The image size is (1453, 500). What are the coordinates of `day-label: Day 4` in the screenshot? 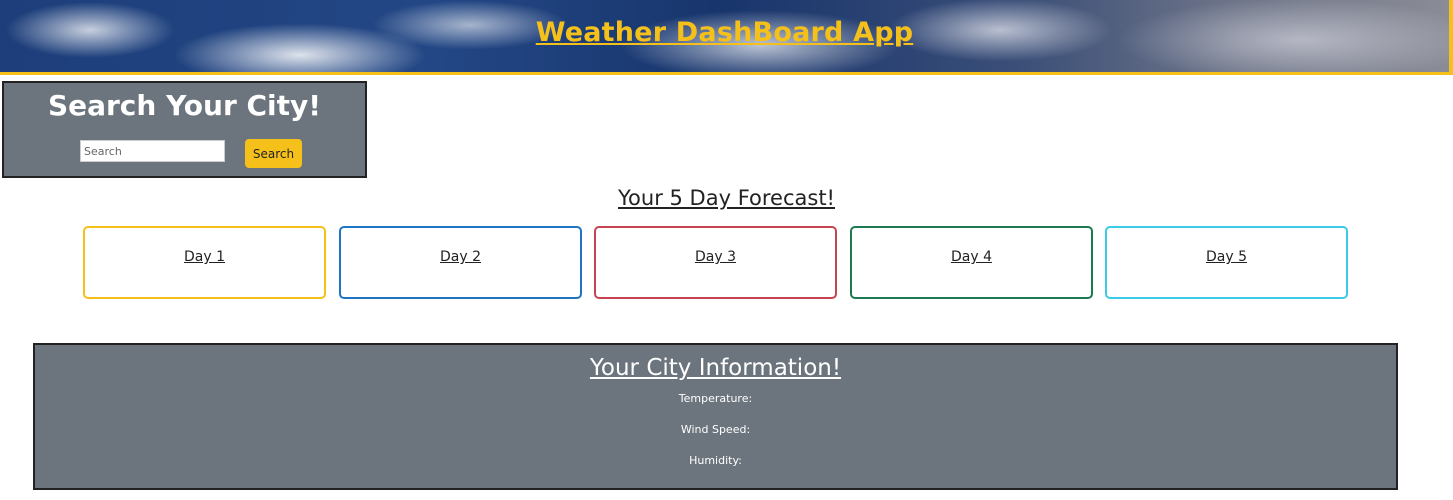 It's located at (971, 257).